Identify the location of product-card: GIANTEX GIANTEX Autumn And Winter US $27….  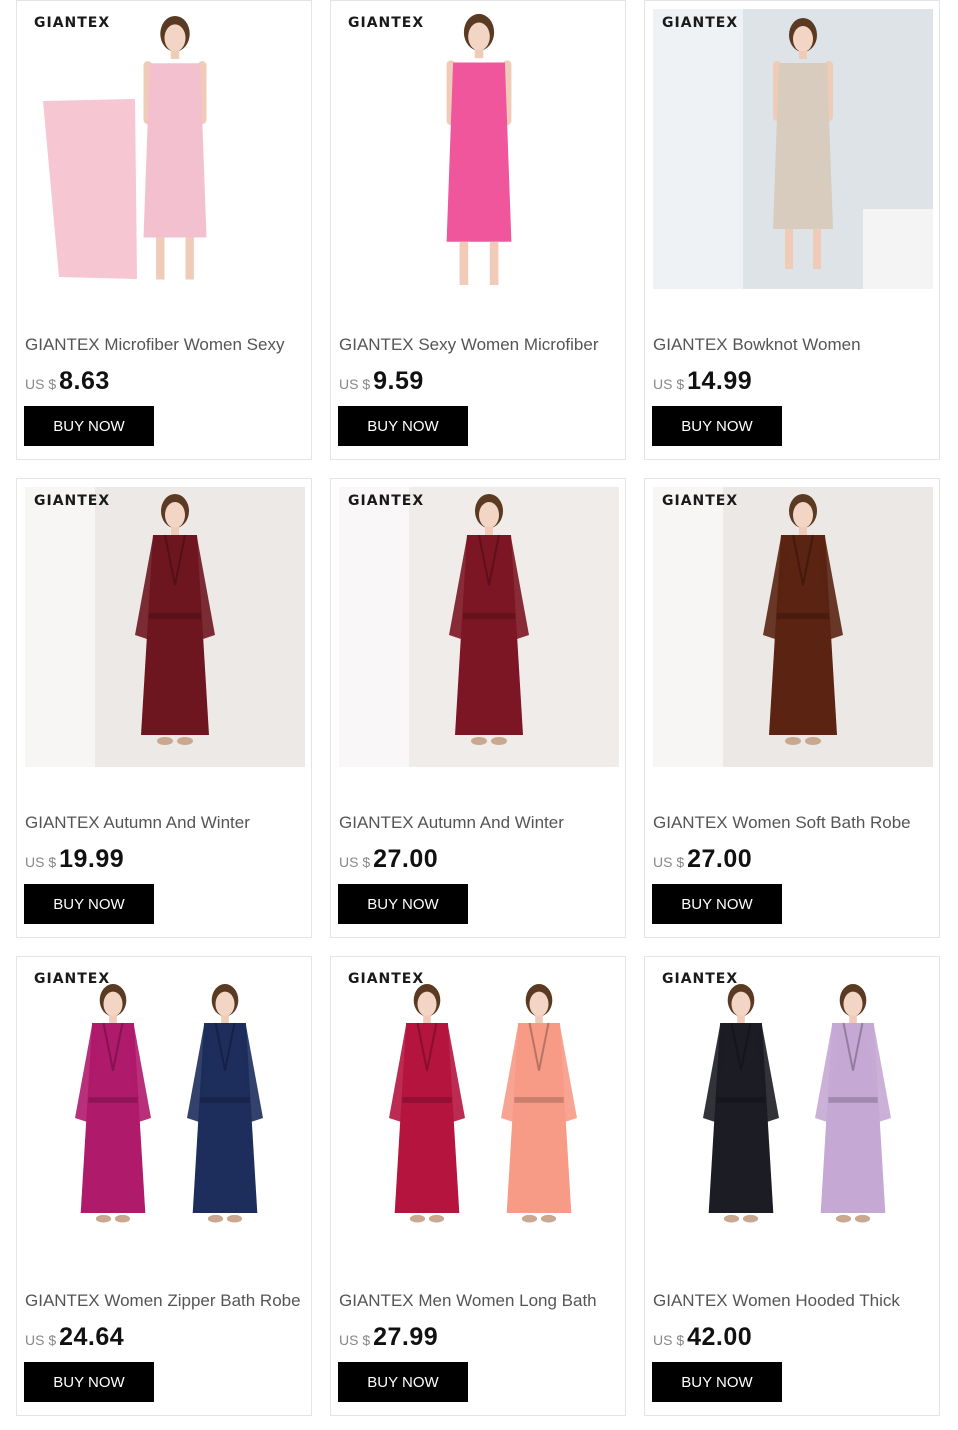
(478, 708).